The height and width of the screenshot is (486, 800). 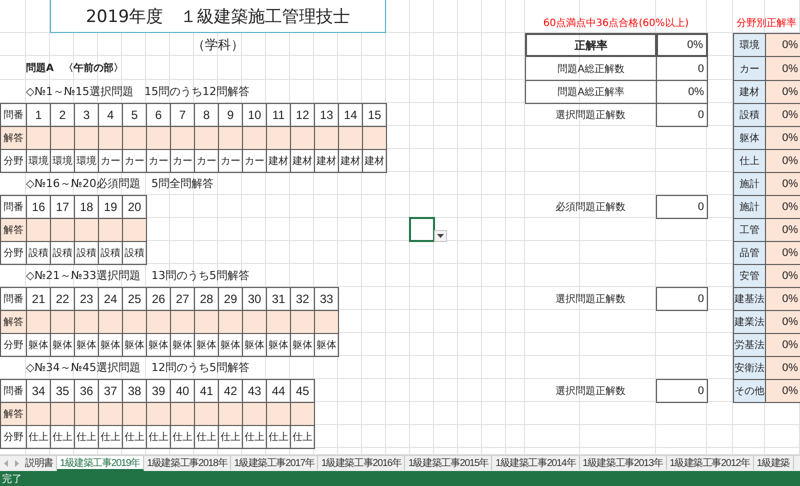 What do you see at coordinates (682, 45) in the screenshot?
I see `rate-value: 0%` at bounding box center [682, 45].